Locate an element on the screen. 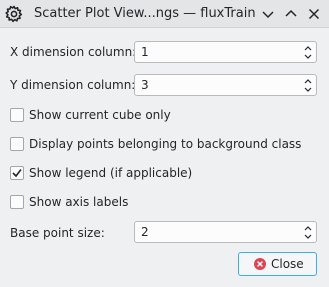 This screenshot has height=287, width=329. show-legend-label: Show legend (if applicable) is located at coordinates (110, 173).